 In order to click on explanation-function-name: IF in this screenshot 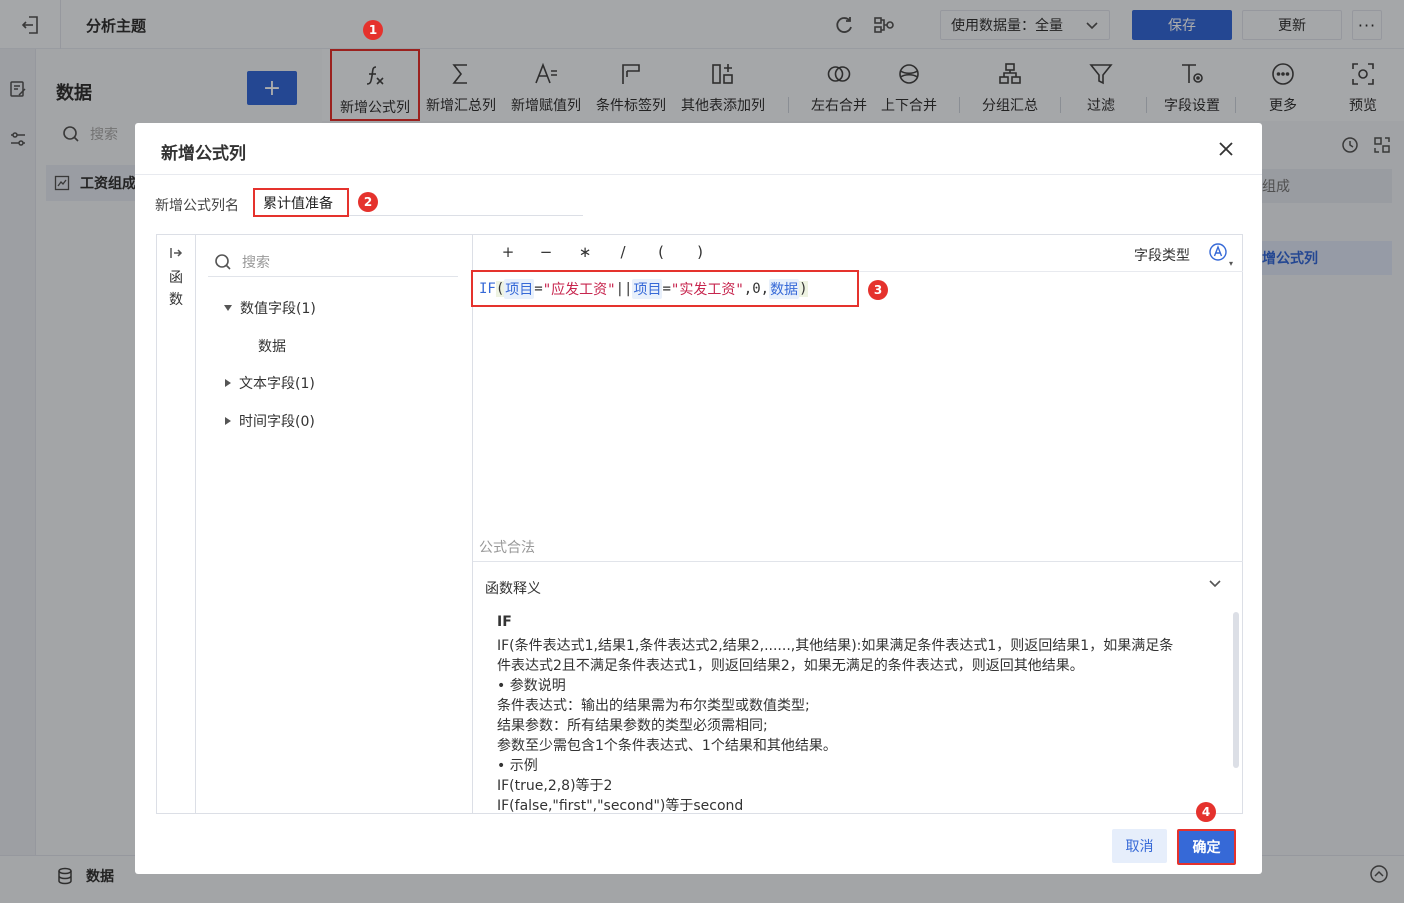, I will do `click(504, 622)`.